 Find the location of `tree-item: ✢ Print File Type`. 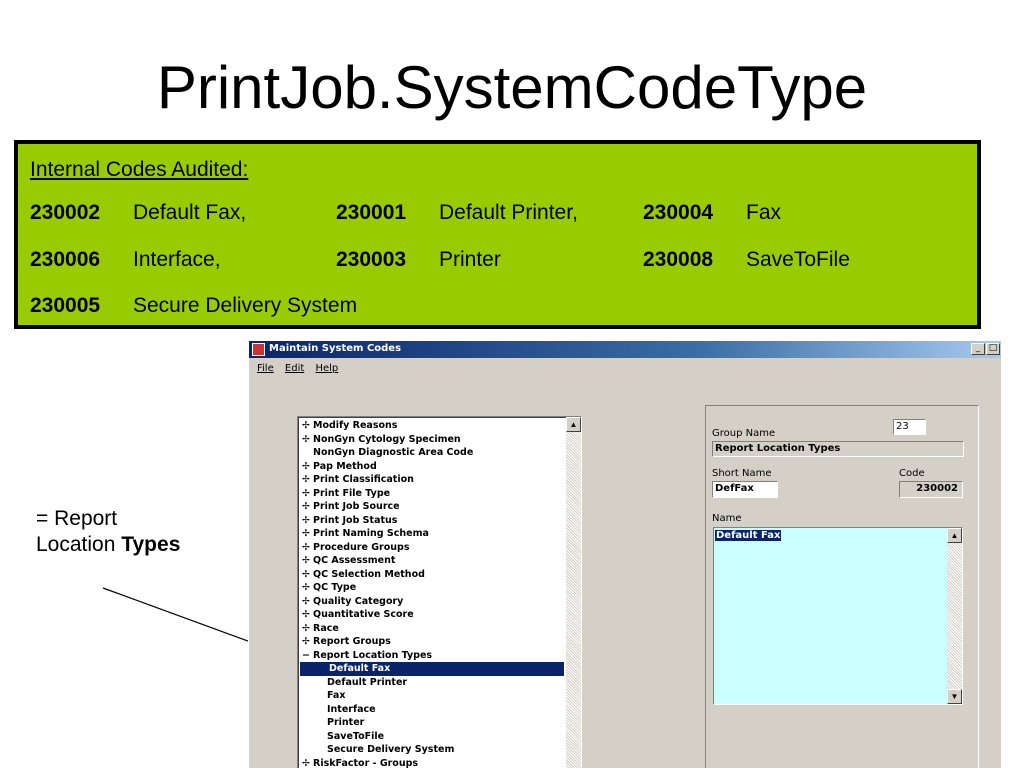

tree-item: ✢ Print File Type is located at coordinates (431, 494).